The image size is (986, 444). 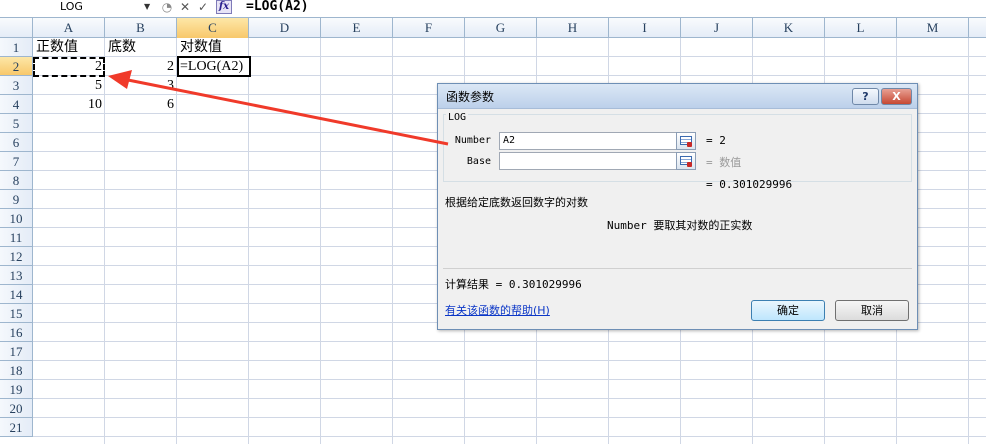 What do you see at coordinates (285, 28) in the screenshot?
I see `column-header-d: D` at bounding box center [285, 28].